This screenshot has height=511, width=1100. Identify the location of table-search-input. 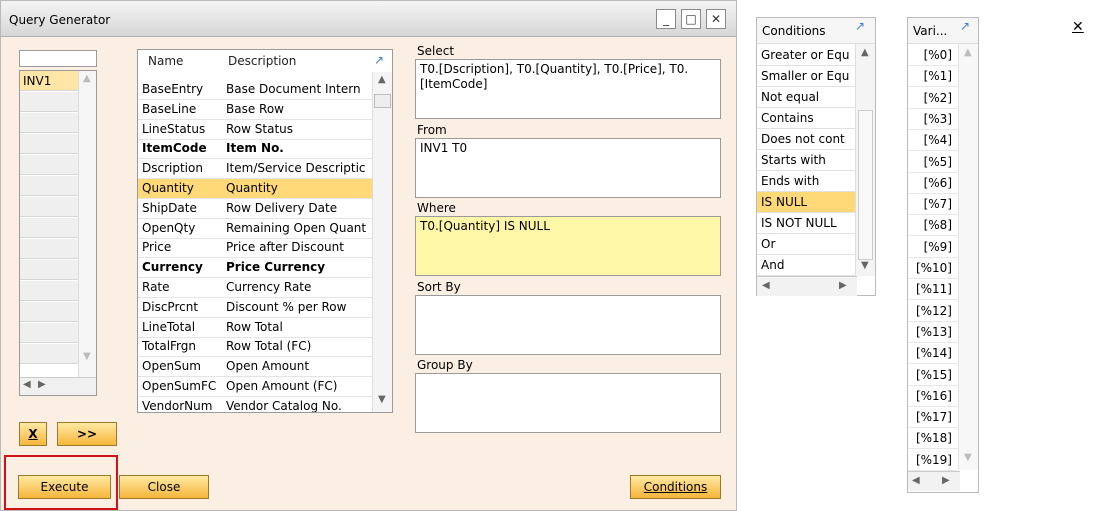
(58, 58).